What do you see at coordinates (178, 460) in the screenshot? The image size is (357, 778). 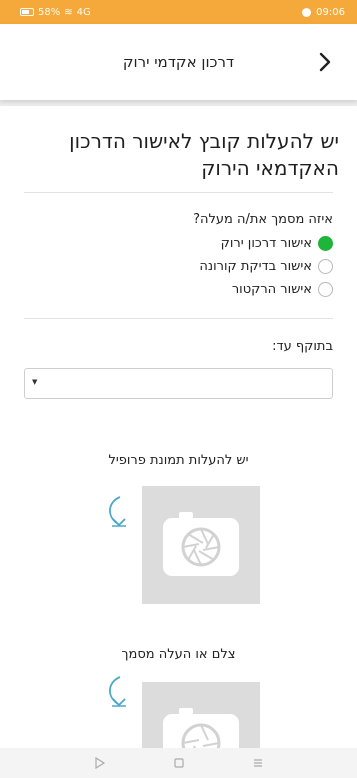 I see `profile-upload-label: יש להעלות תמונת פרופיל` at bounding box center [178, 460].